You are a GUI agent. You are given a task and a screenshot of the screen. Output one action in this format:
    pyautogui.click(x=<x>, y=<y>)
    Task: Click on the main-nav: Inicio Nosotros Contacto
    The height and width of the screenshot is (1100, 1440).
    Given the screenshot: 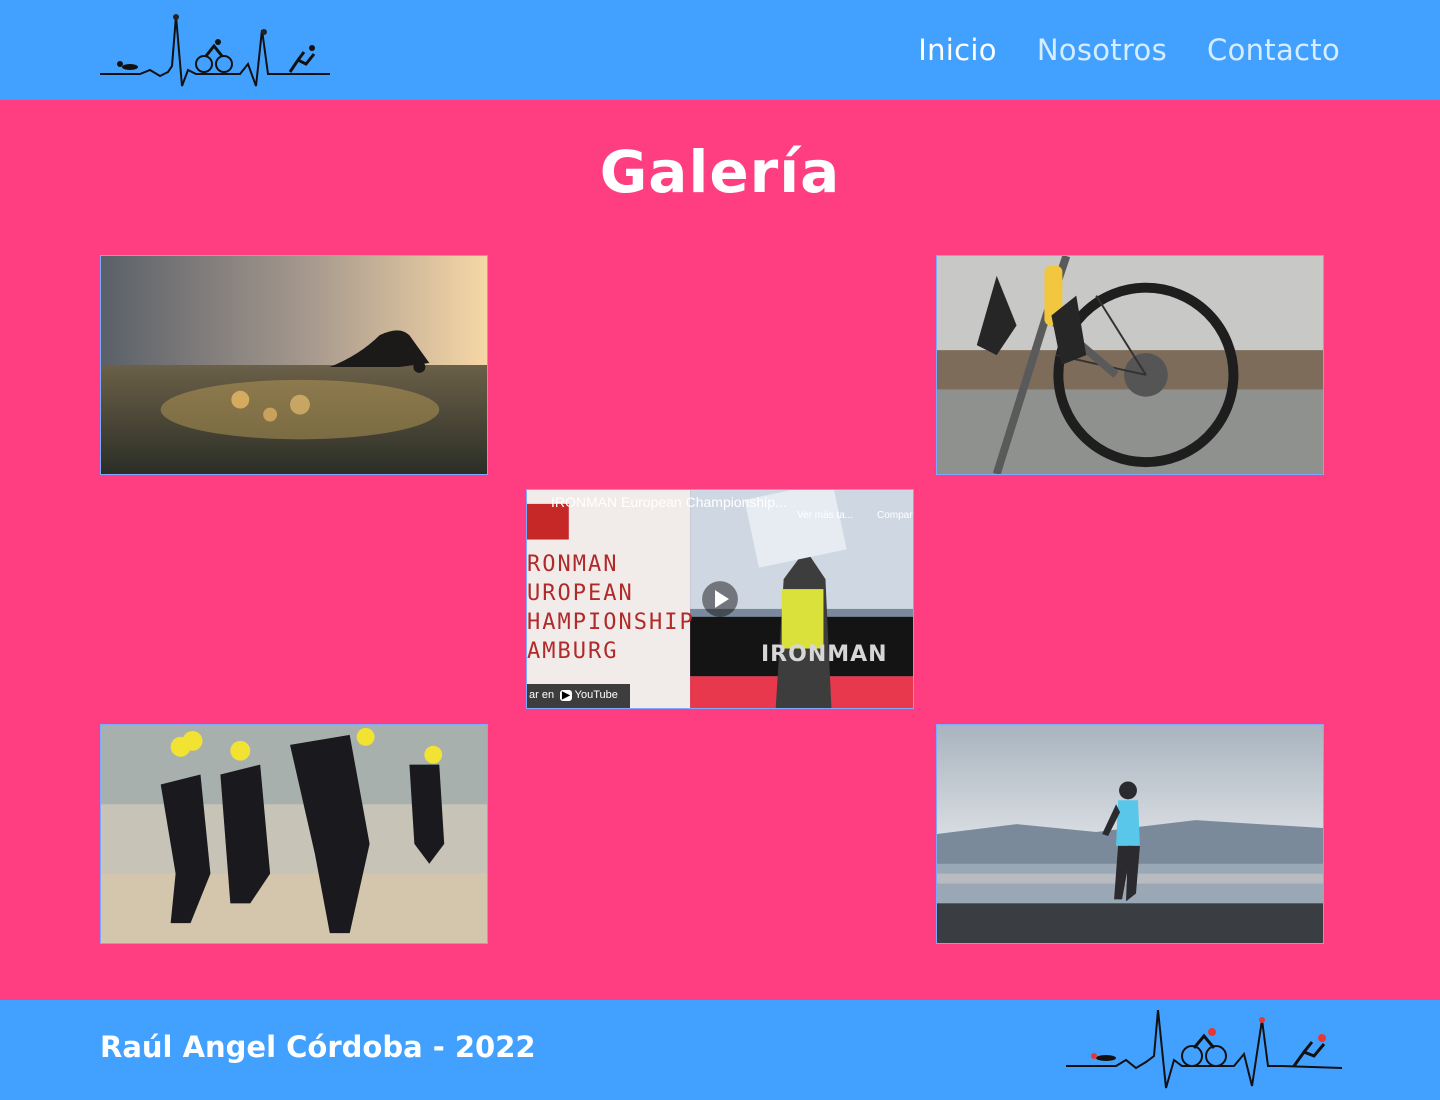 What is the action you would take?
    pyautogui.click(x=1129, y=50)
    